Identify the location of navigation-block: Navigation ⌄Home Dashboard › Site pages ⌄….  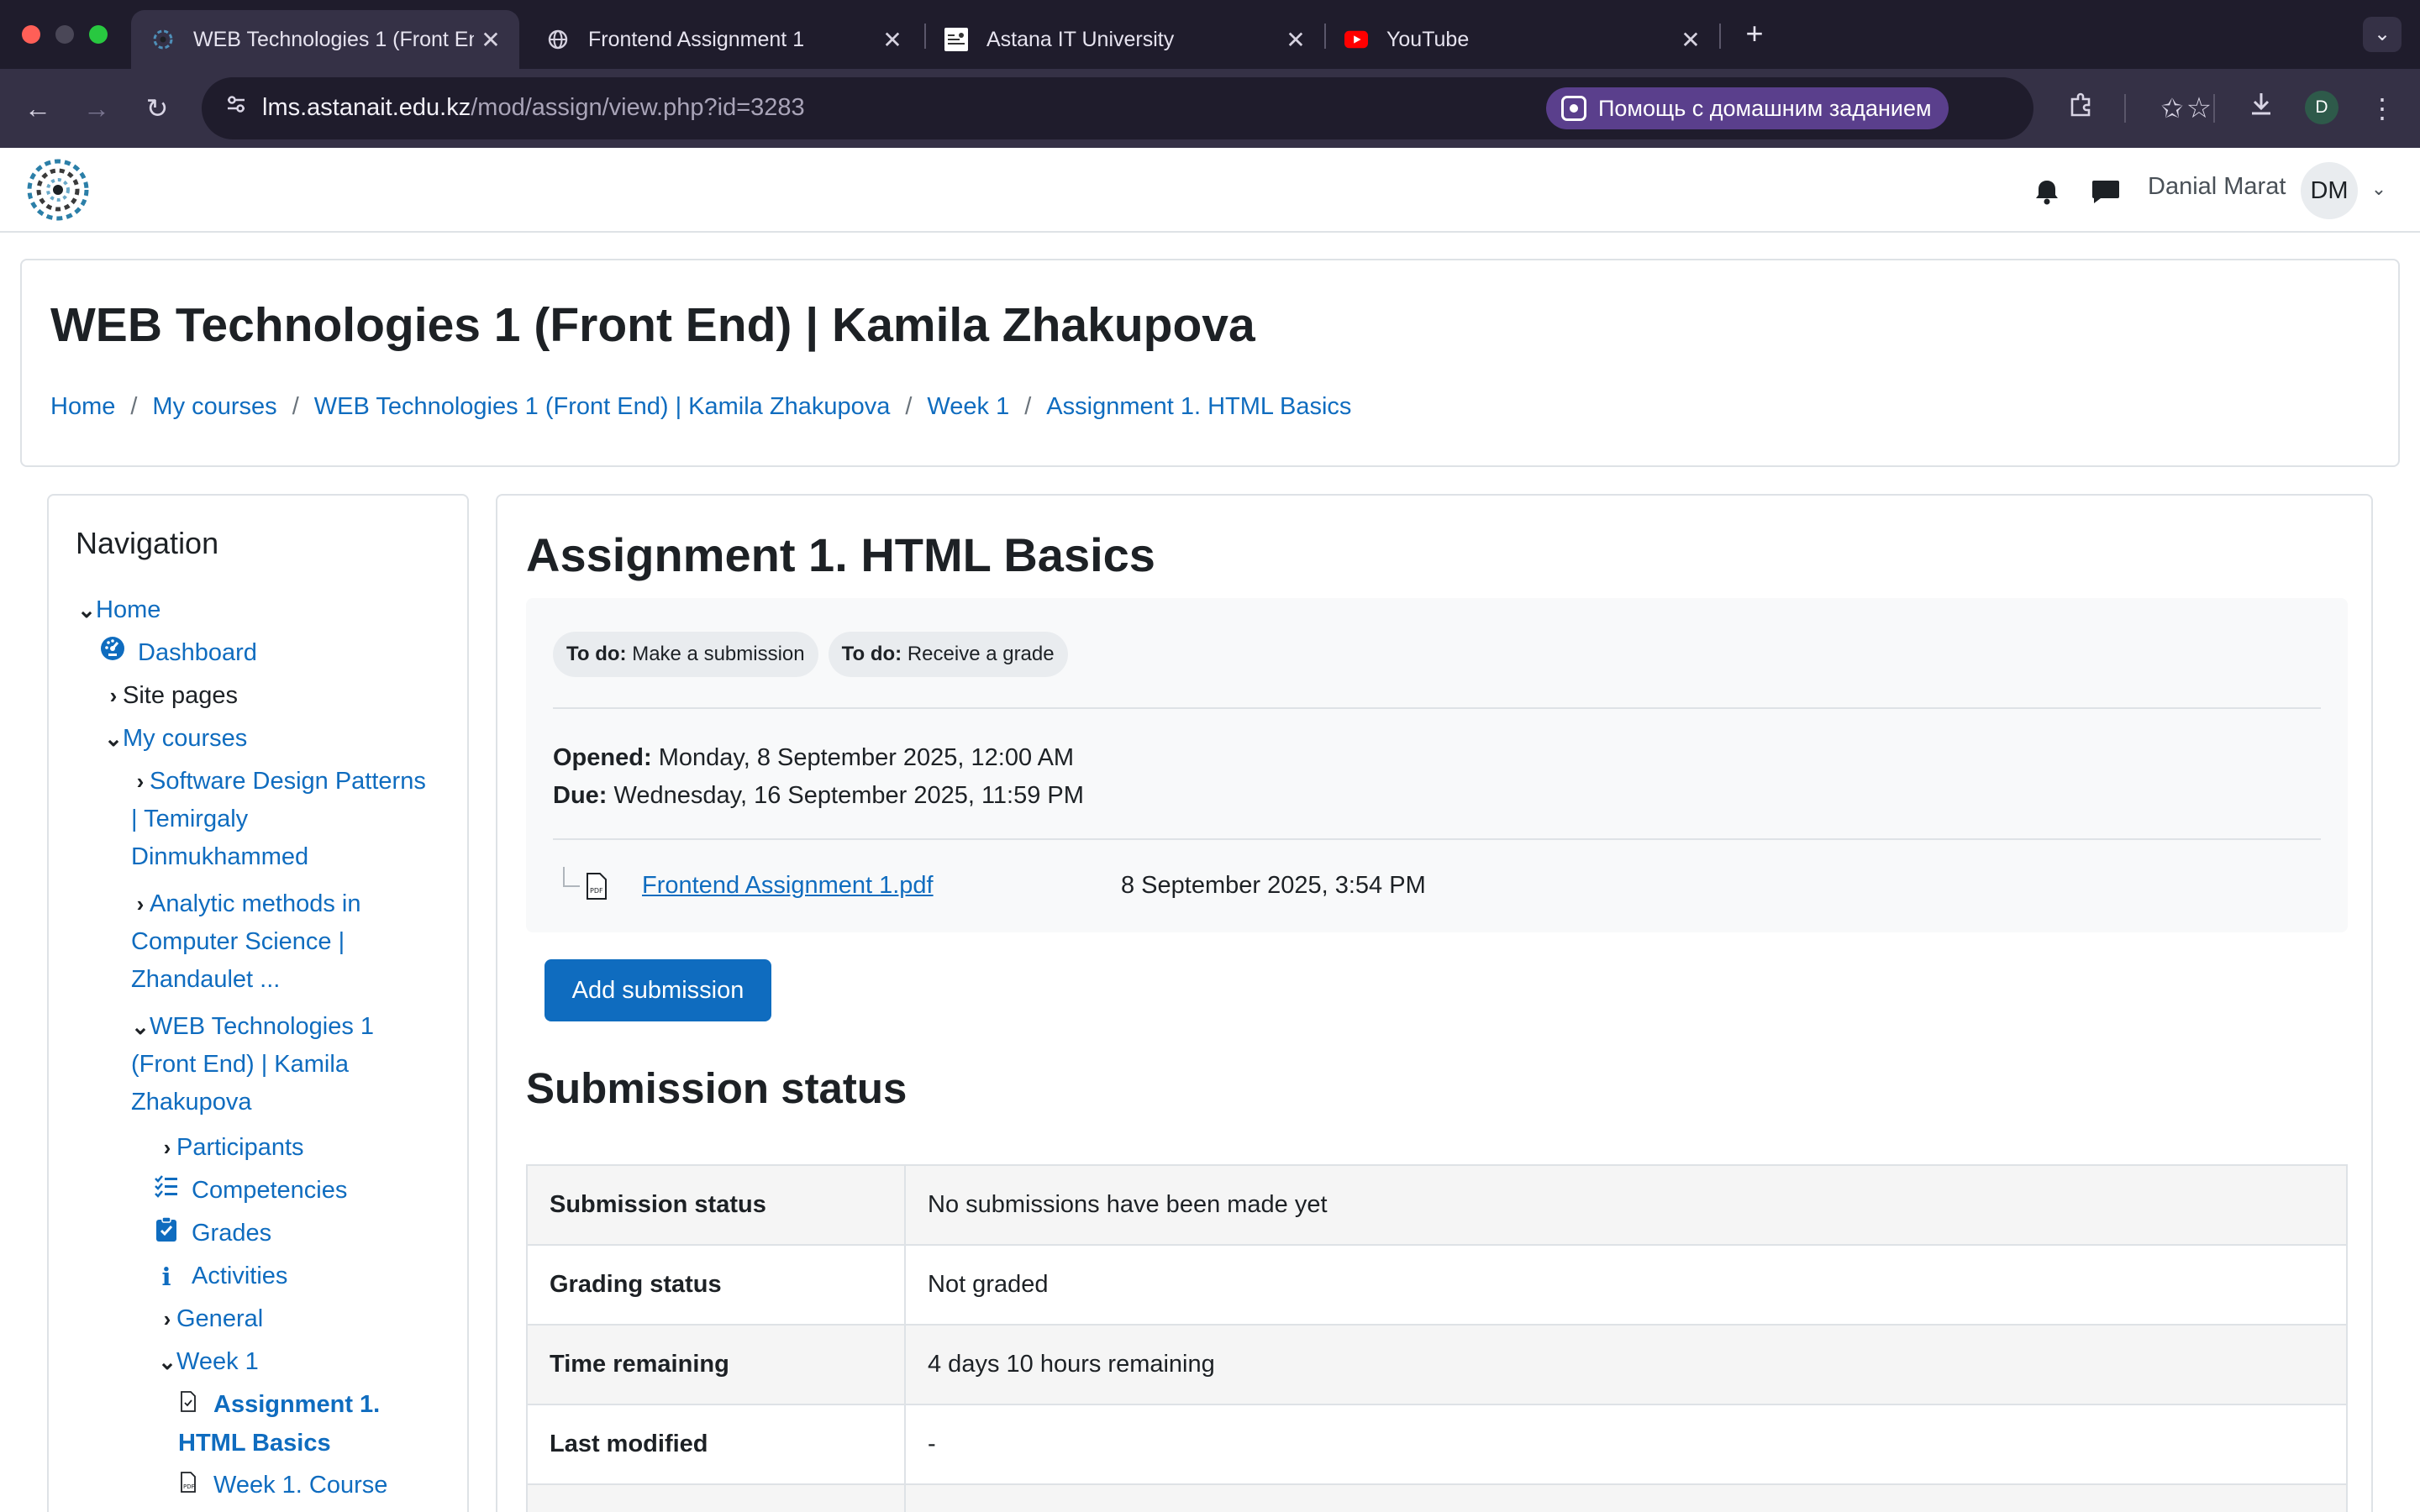
(258, 1003).